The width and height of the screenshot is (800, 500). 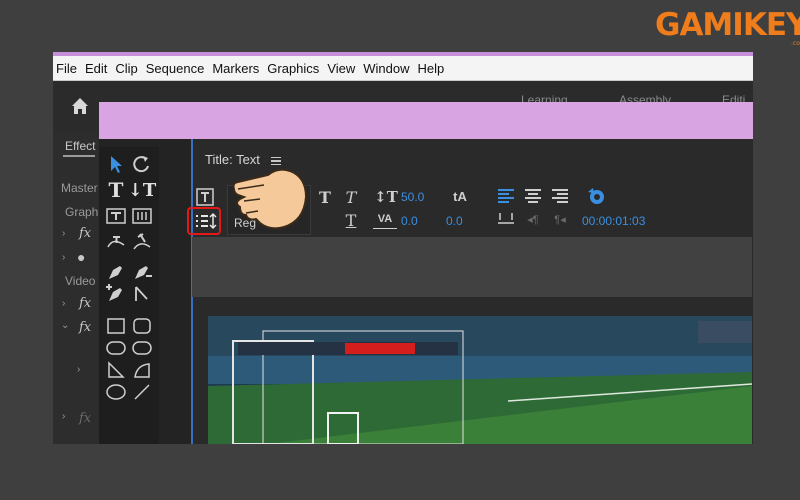 I want to click on bold-icon: T, so click(x=325, y=197).